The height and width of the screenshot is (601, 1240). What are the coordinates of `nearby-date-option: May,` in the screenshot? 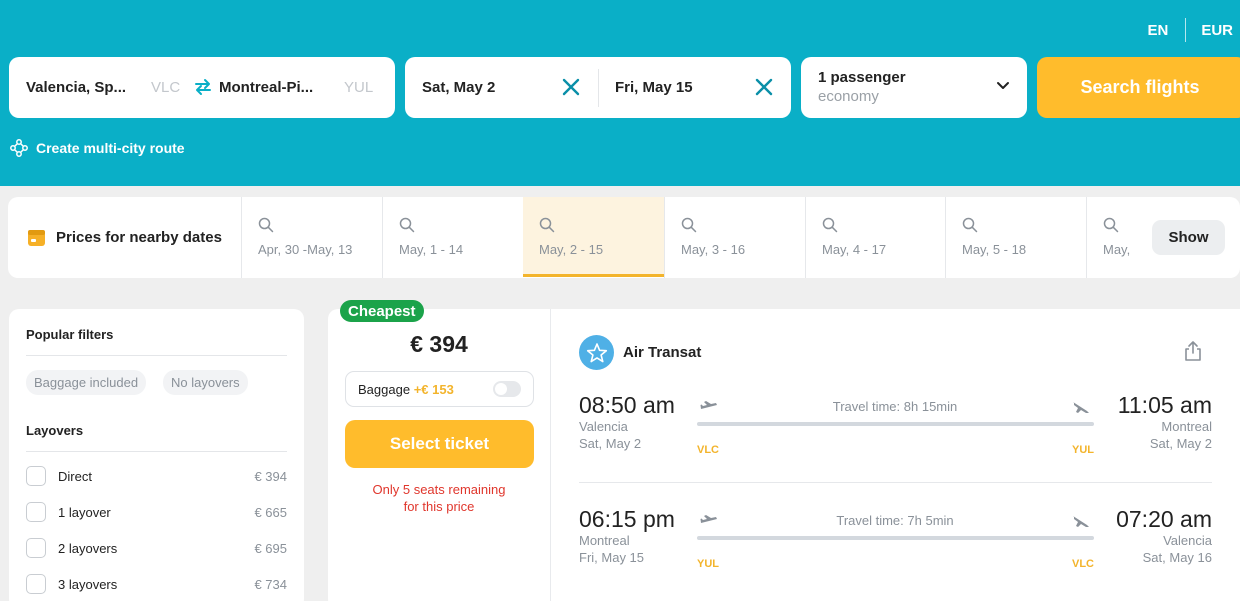 It's located at (1117, 237).